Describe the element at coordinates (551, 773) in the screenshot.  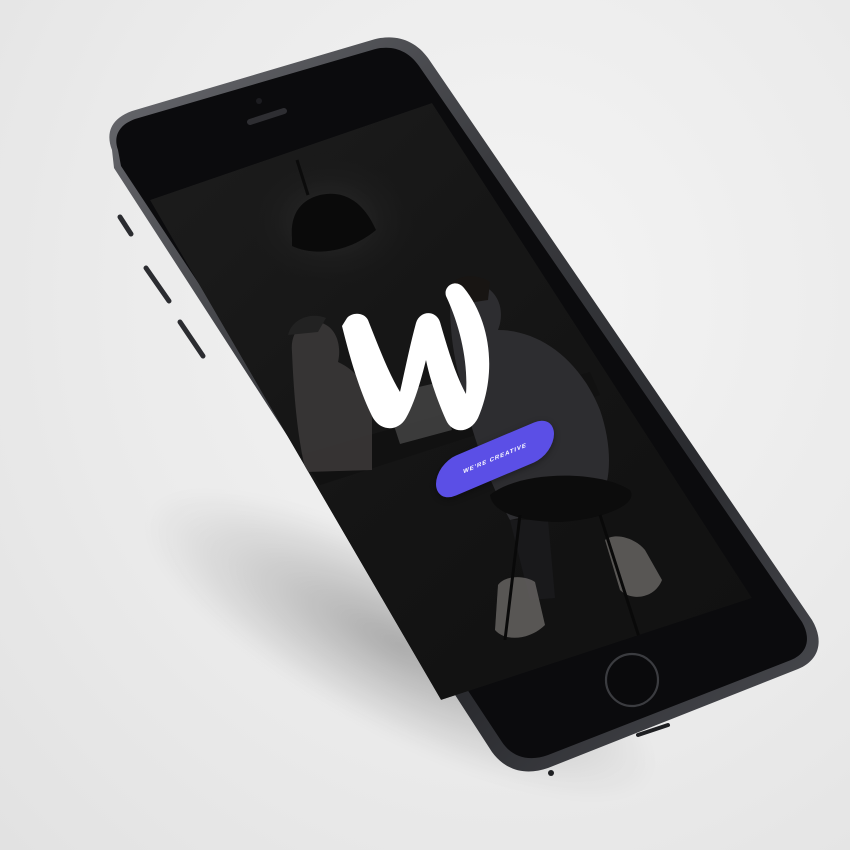
I see `bottom-mic` at that location.